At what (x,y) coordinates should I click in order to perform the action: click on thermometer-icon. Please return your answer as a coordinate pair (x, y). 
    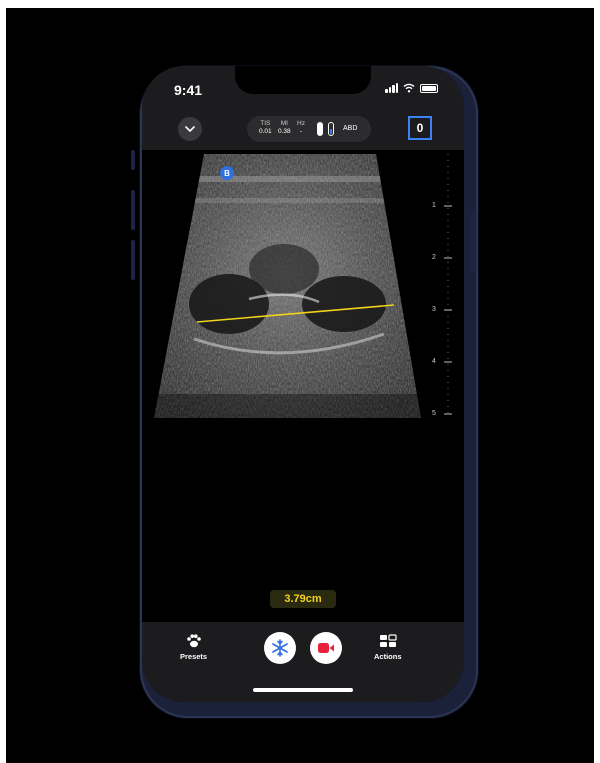
    Looking at the image, I should click on (331, 129).